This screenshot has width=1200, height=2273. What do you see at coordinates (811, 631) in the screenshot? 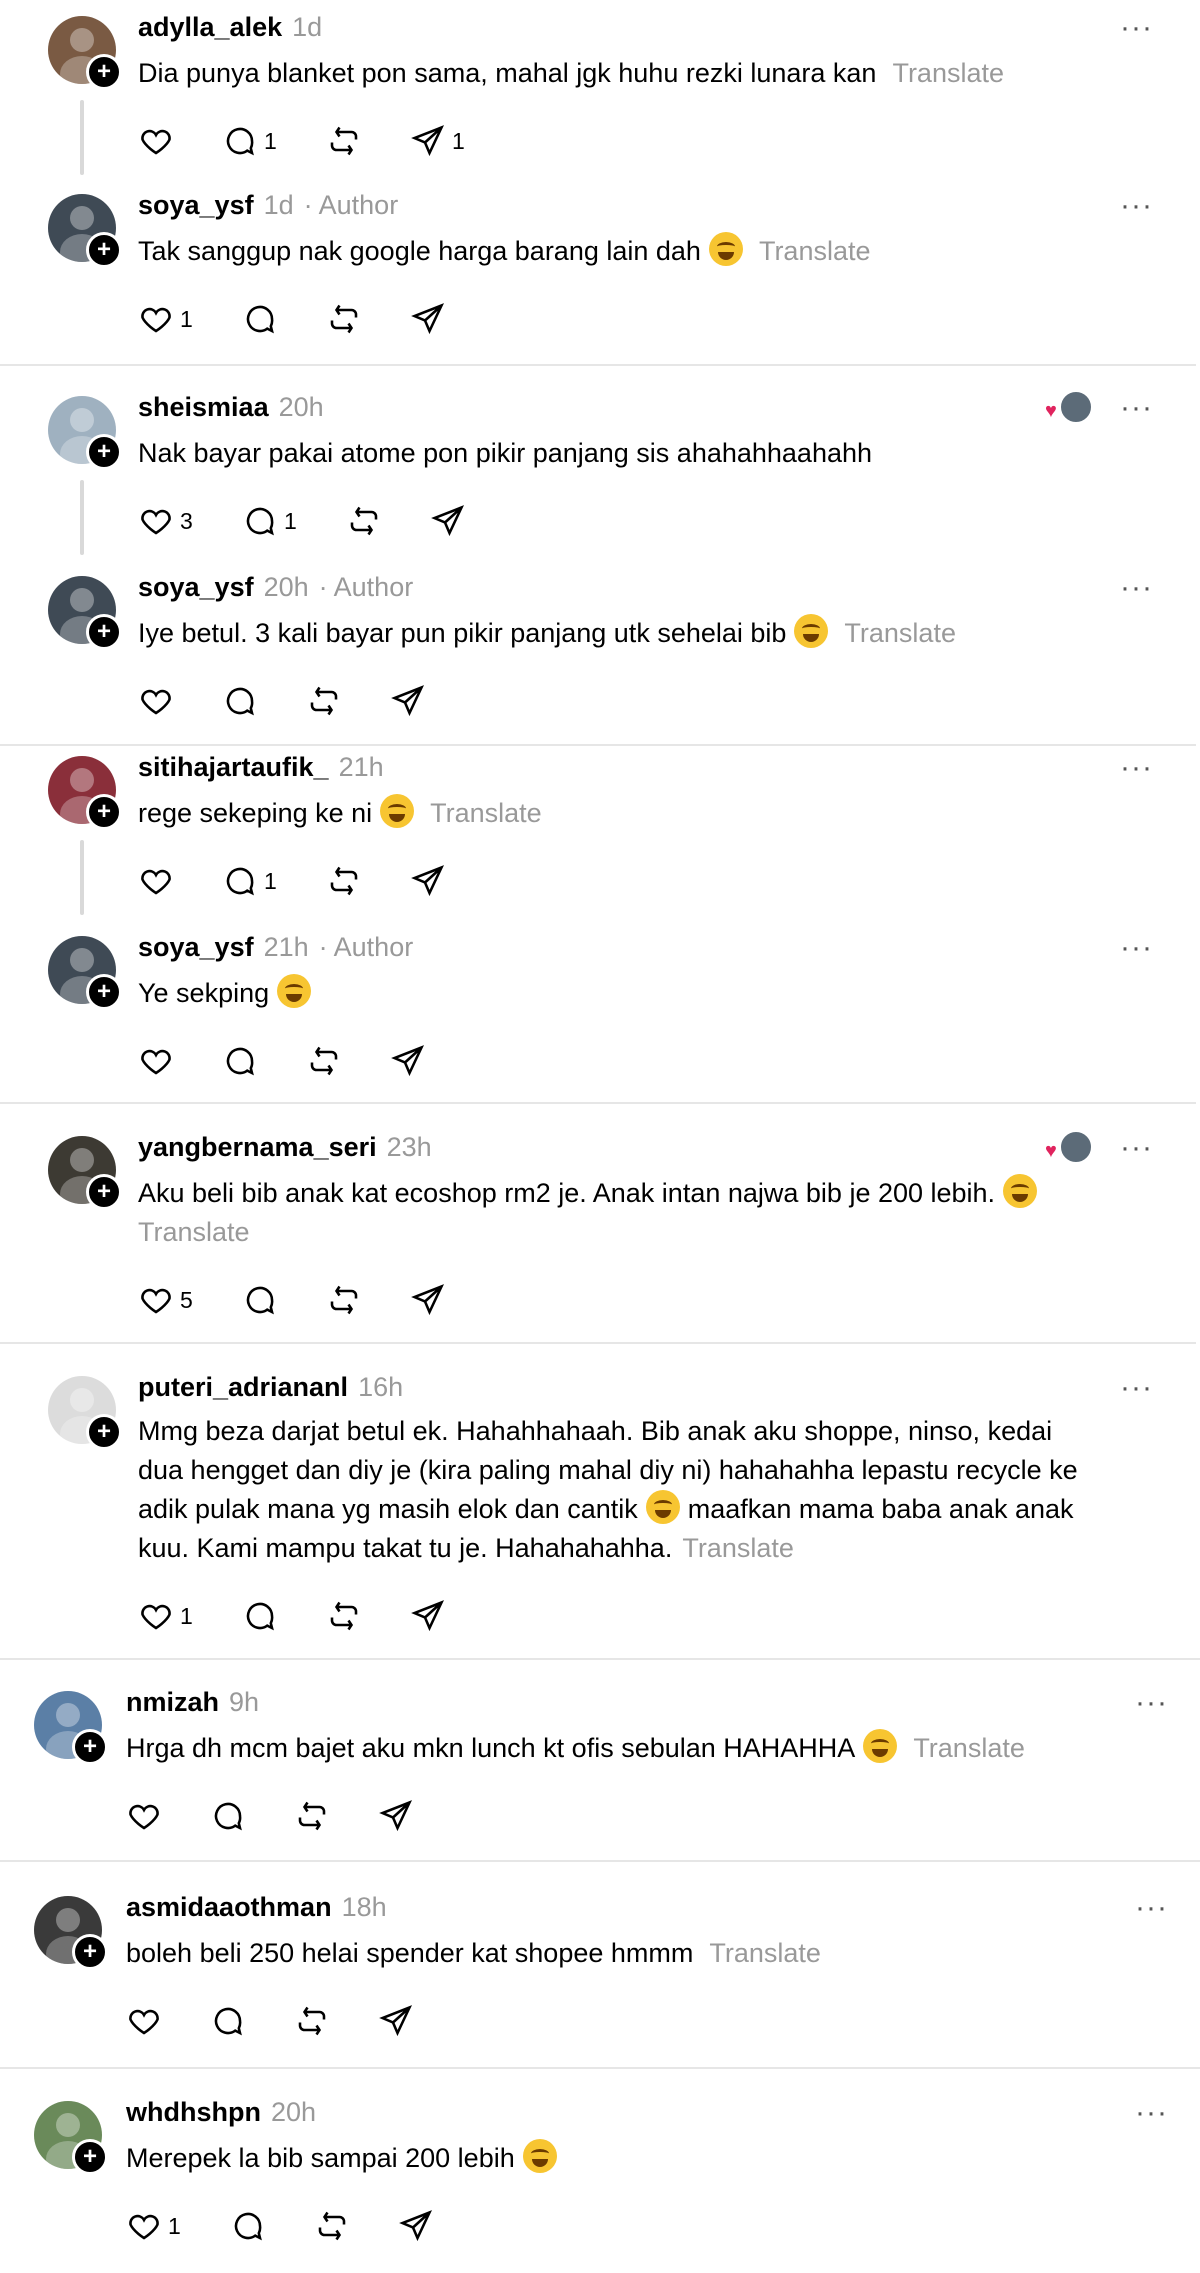
I see `emoji-icon` at bounding box center [811, 631].